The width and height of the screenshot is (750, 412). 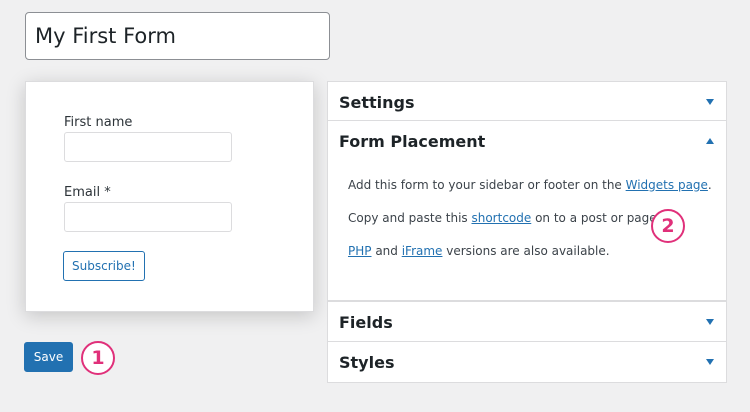 I want to click on fields-panel-title: Fields, so click(x=366, y=322).